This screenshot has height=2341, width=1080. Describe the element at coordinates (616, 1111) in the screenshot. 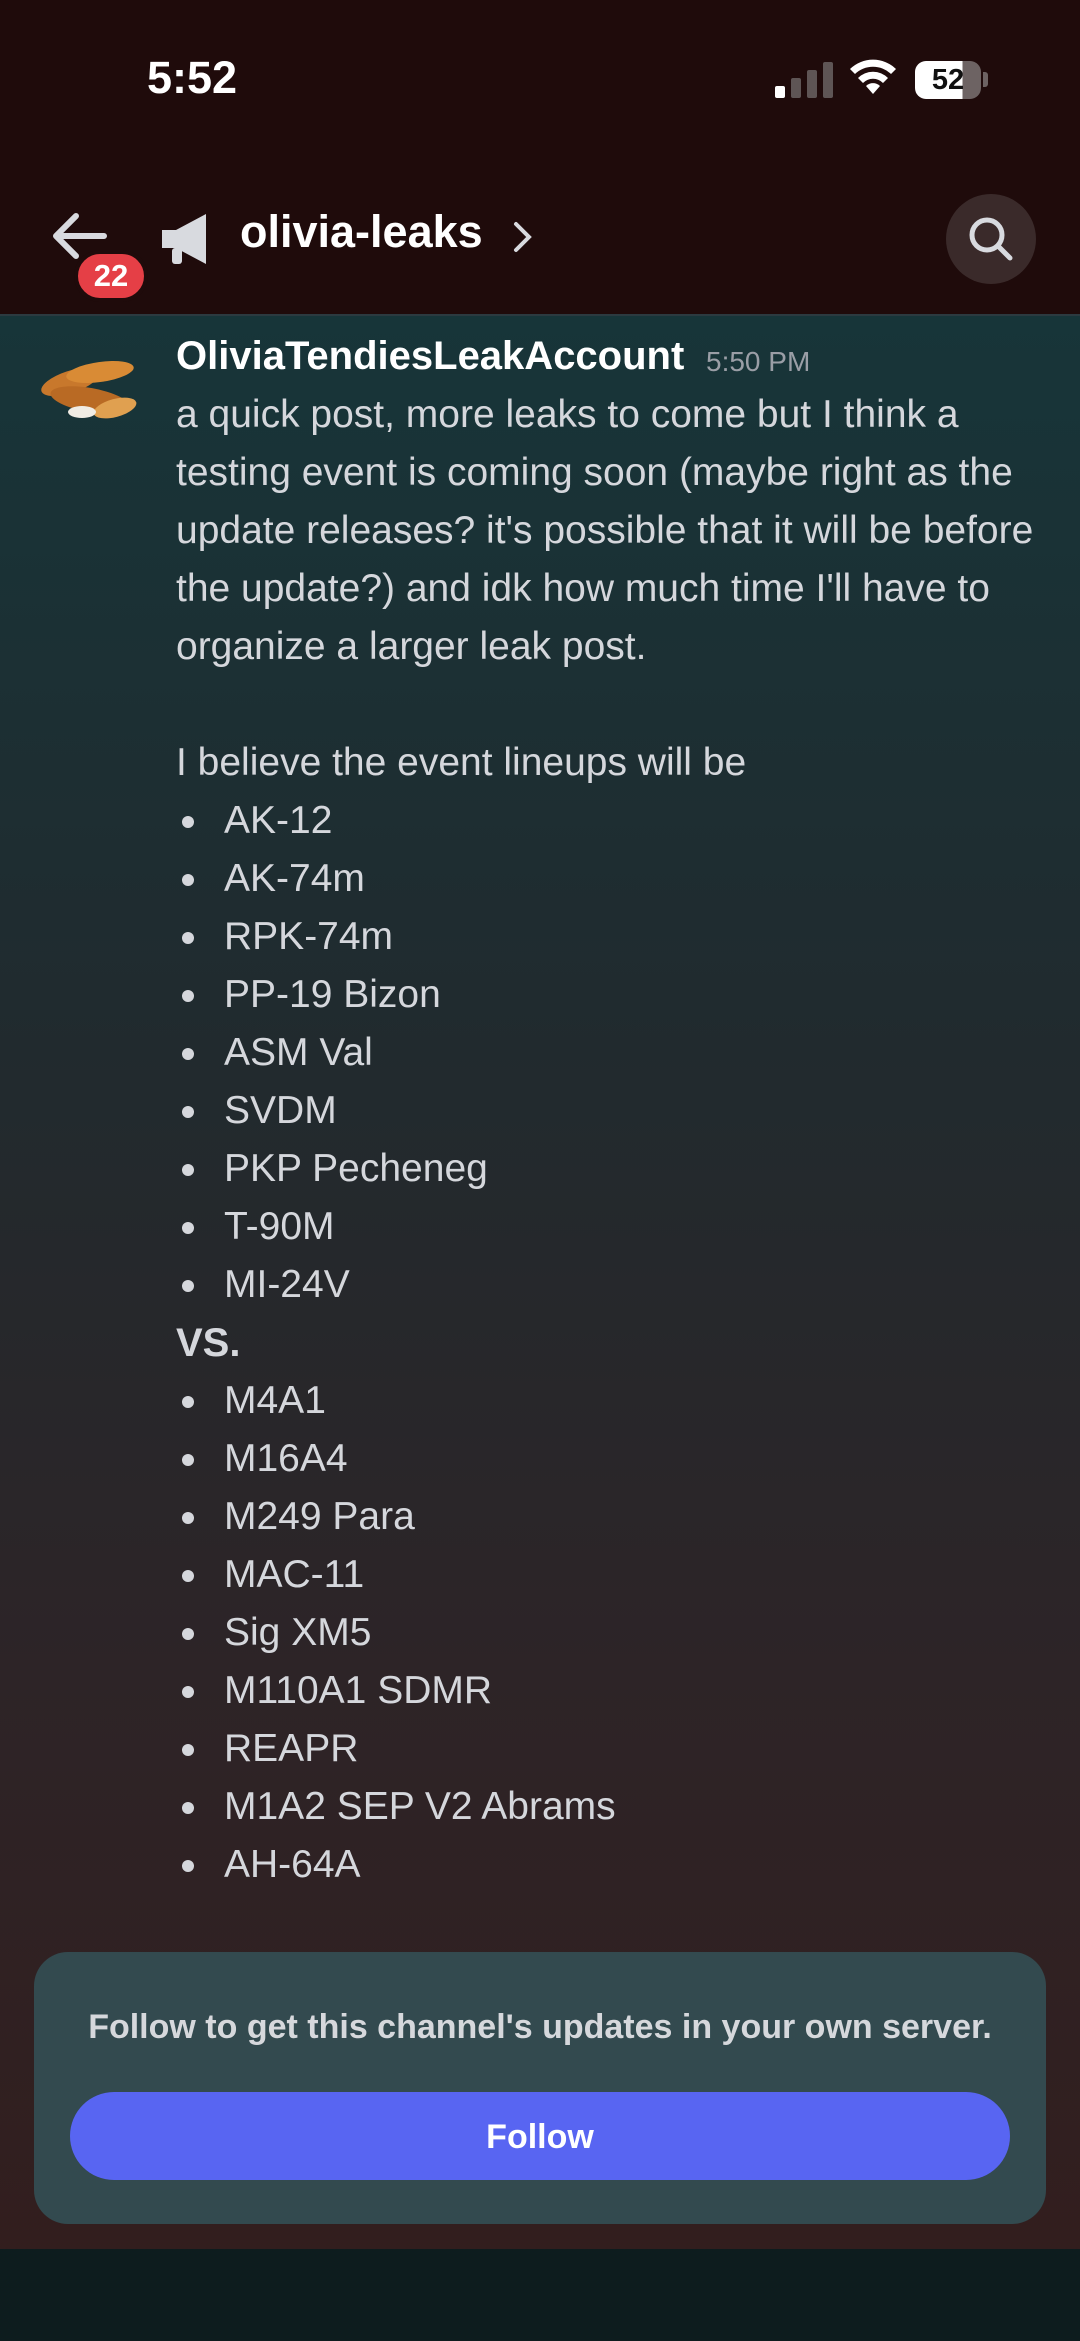

I see `list-item: SVDM` at that location.